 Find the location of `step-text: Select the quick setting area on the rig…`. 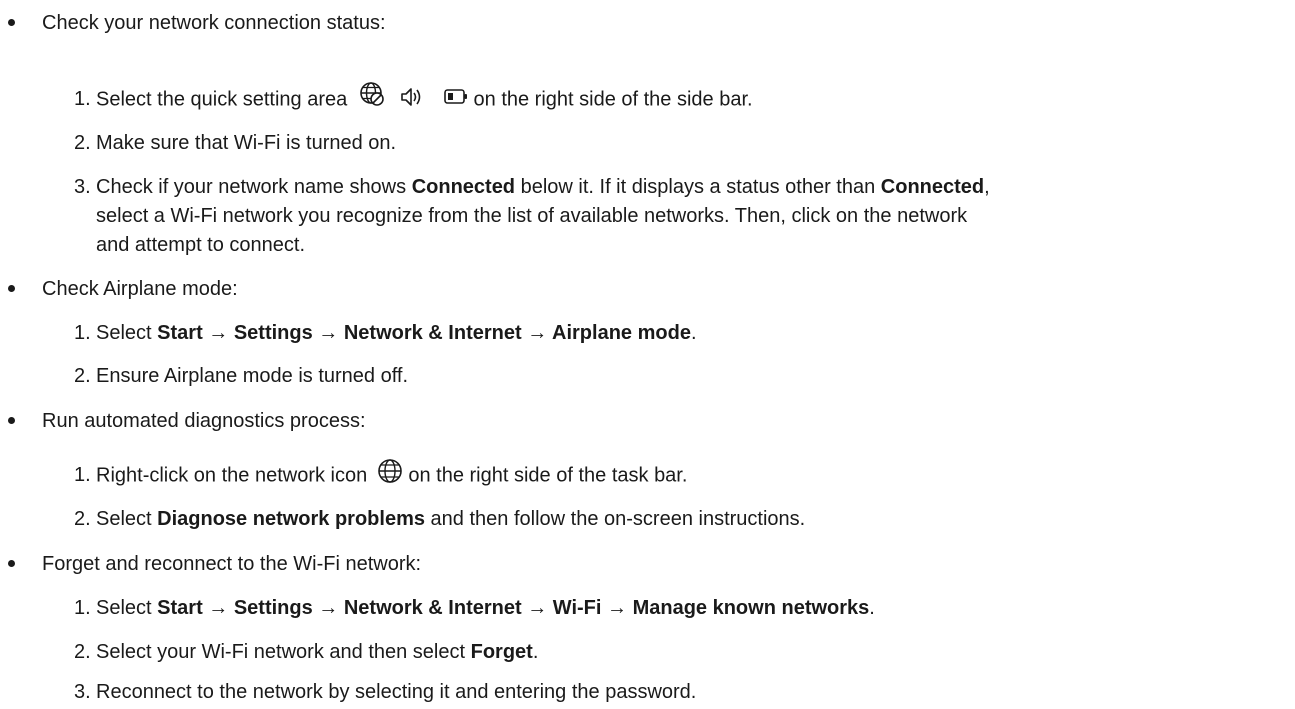

step-text: Select the quick setting area on the rig… is located at coordinates (424, 97).